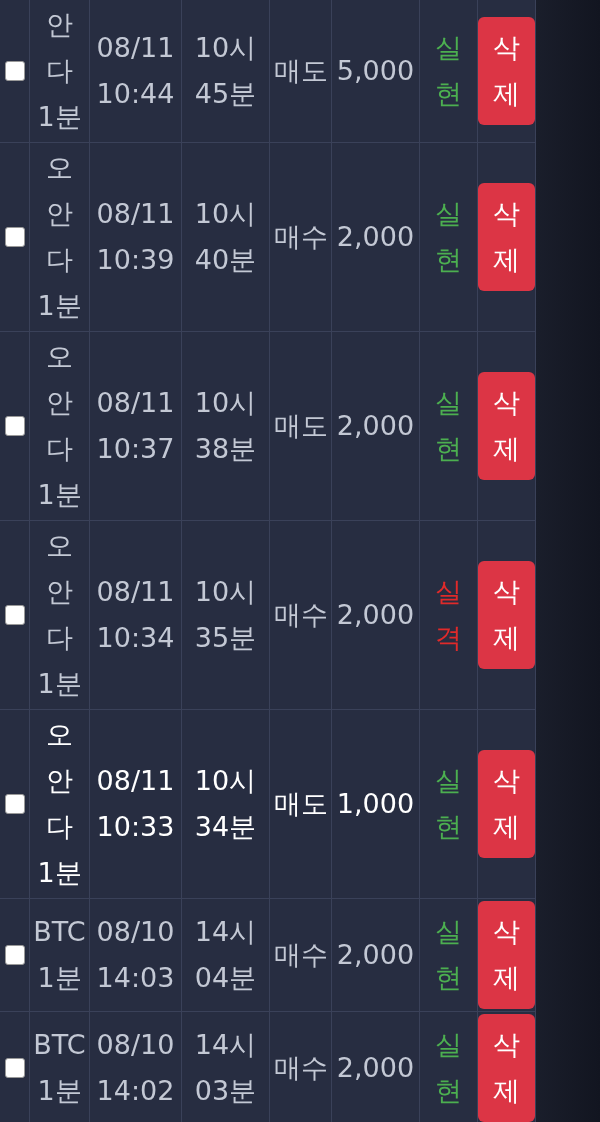 The image size is (600, 1122). I want to click on amount-text: 1,000, so click(375, 804).